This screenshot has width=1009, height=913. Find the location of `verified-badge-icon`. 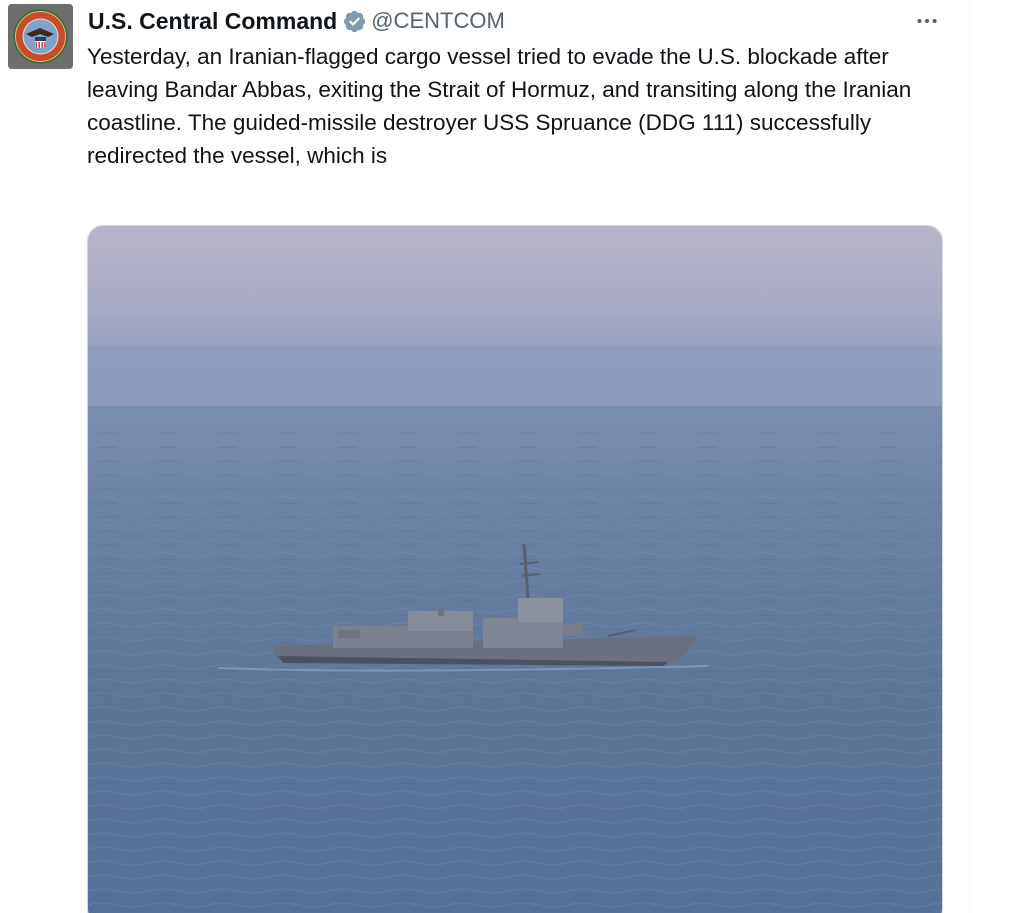

verified-badge-icon is located at coordinates (354, 21).